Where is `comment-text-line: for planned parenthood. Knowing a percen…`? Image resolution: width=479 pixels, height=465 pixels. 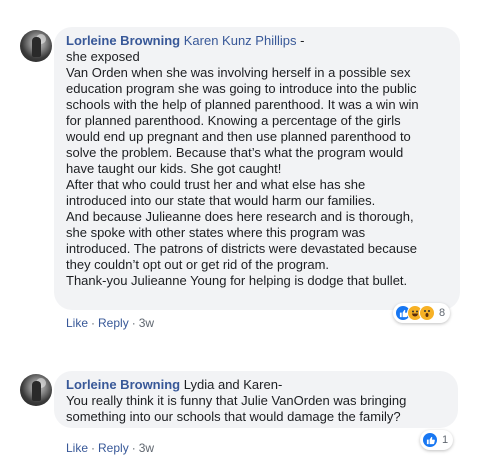 comment-text-line: for planned parenthood. Knowing a percen… is located at coordinates (233, 120).